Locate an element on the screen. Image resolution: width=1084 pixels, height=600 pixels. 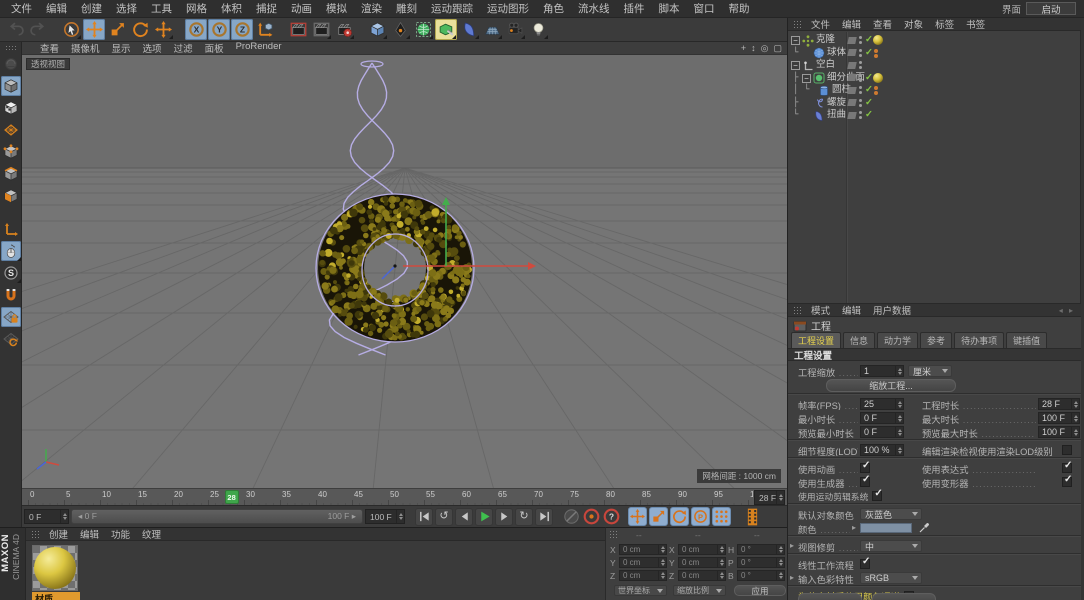
texture-mode-button is located at coordinates (11, 108).